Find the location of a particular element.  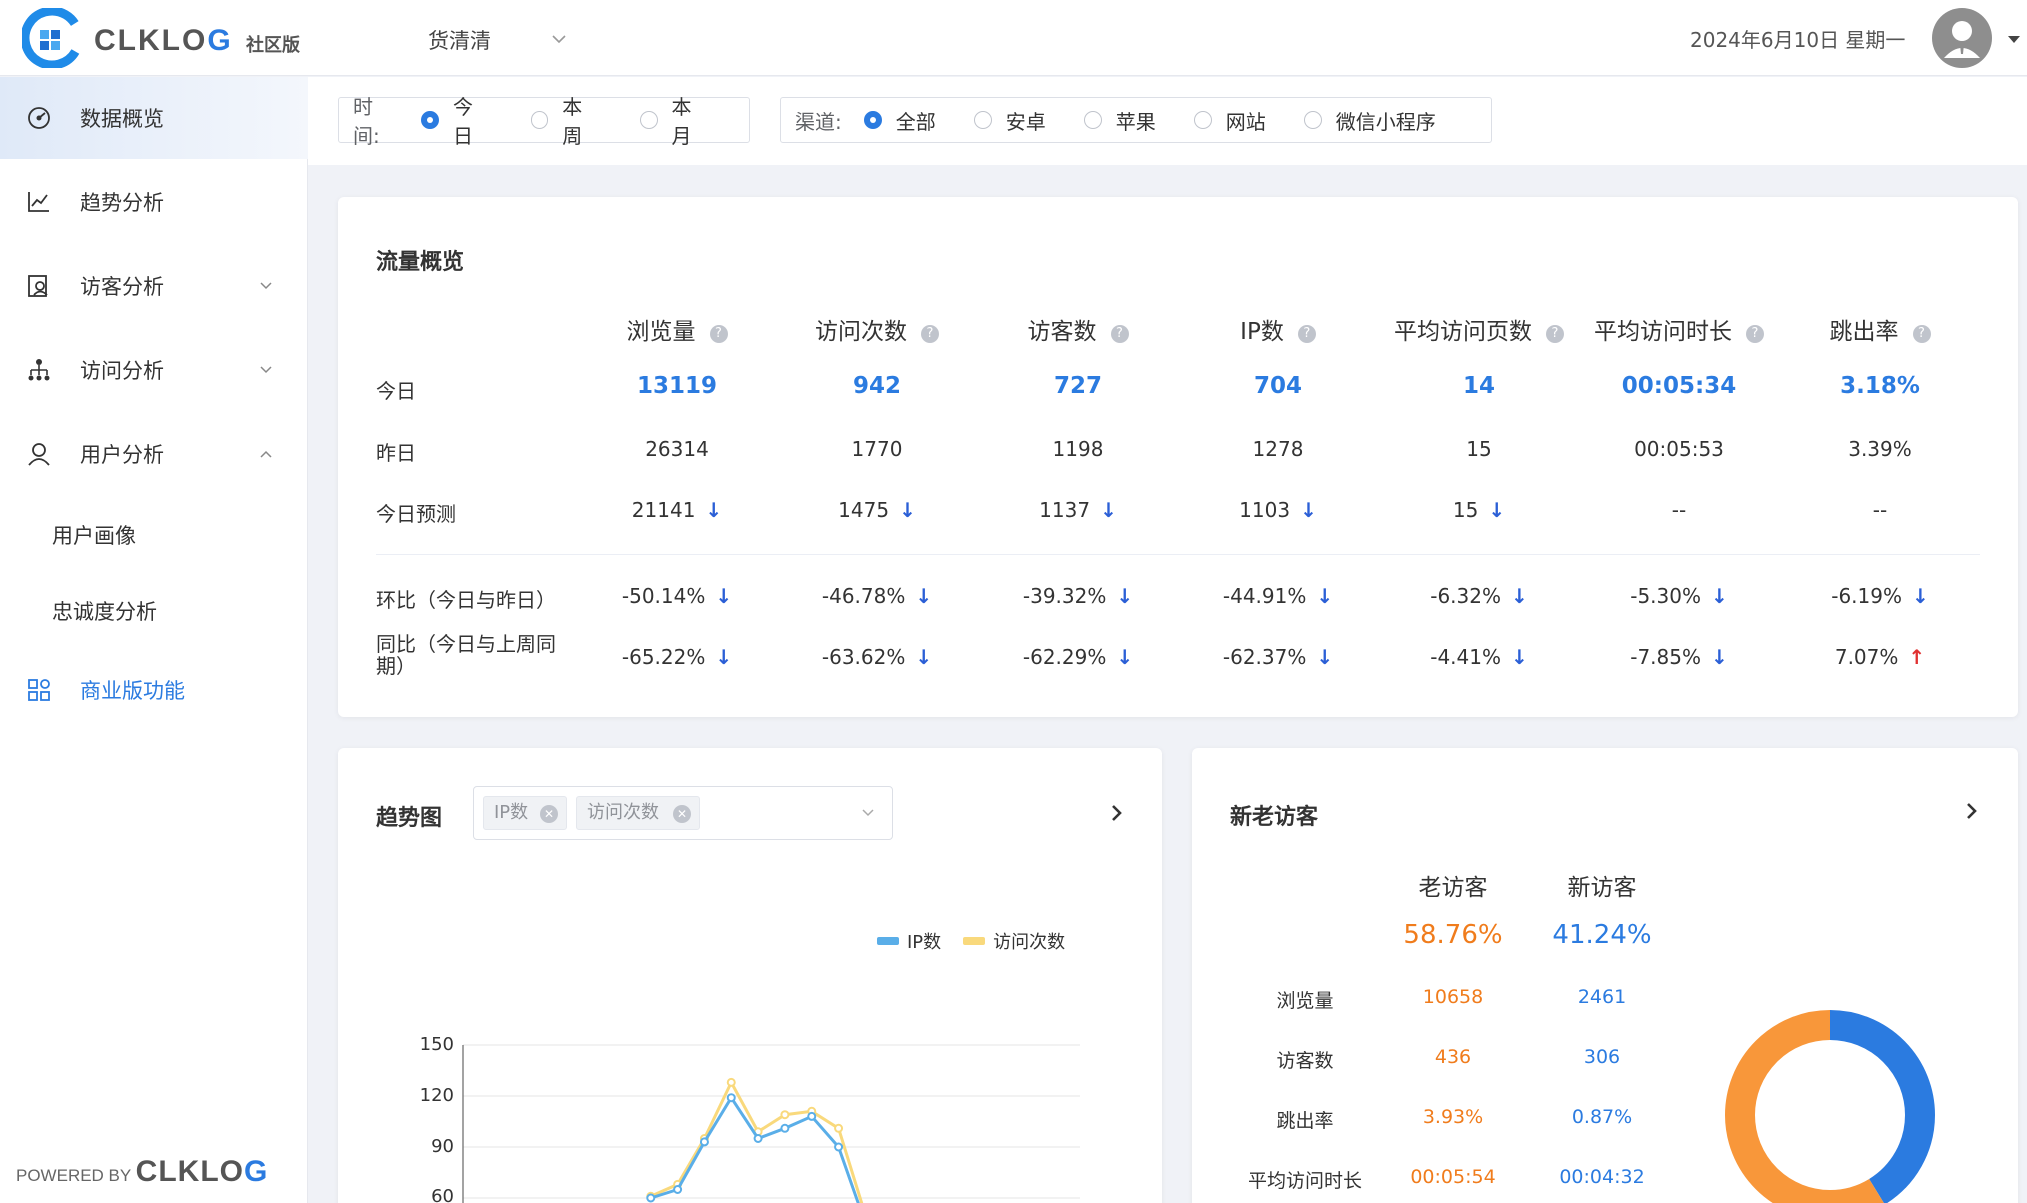

column-header: 访客数? is located at coordinates (1078, 329).